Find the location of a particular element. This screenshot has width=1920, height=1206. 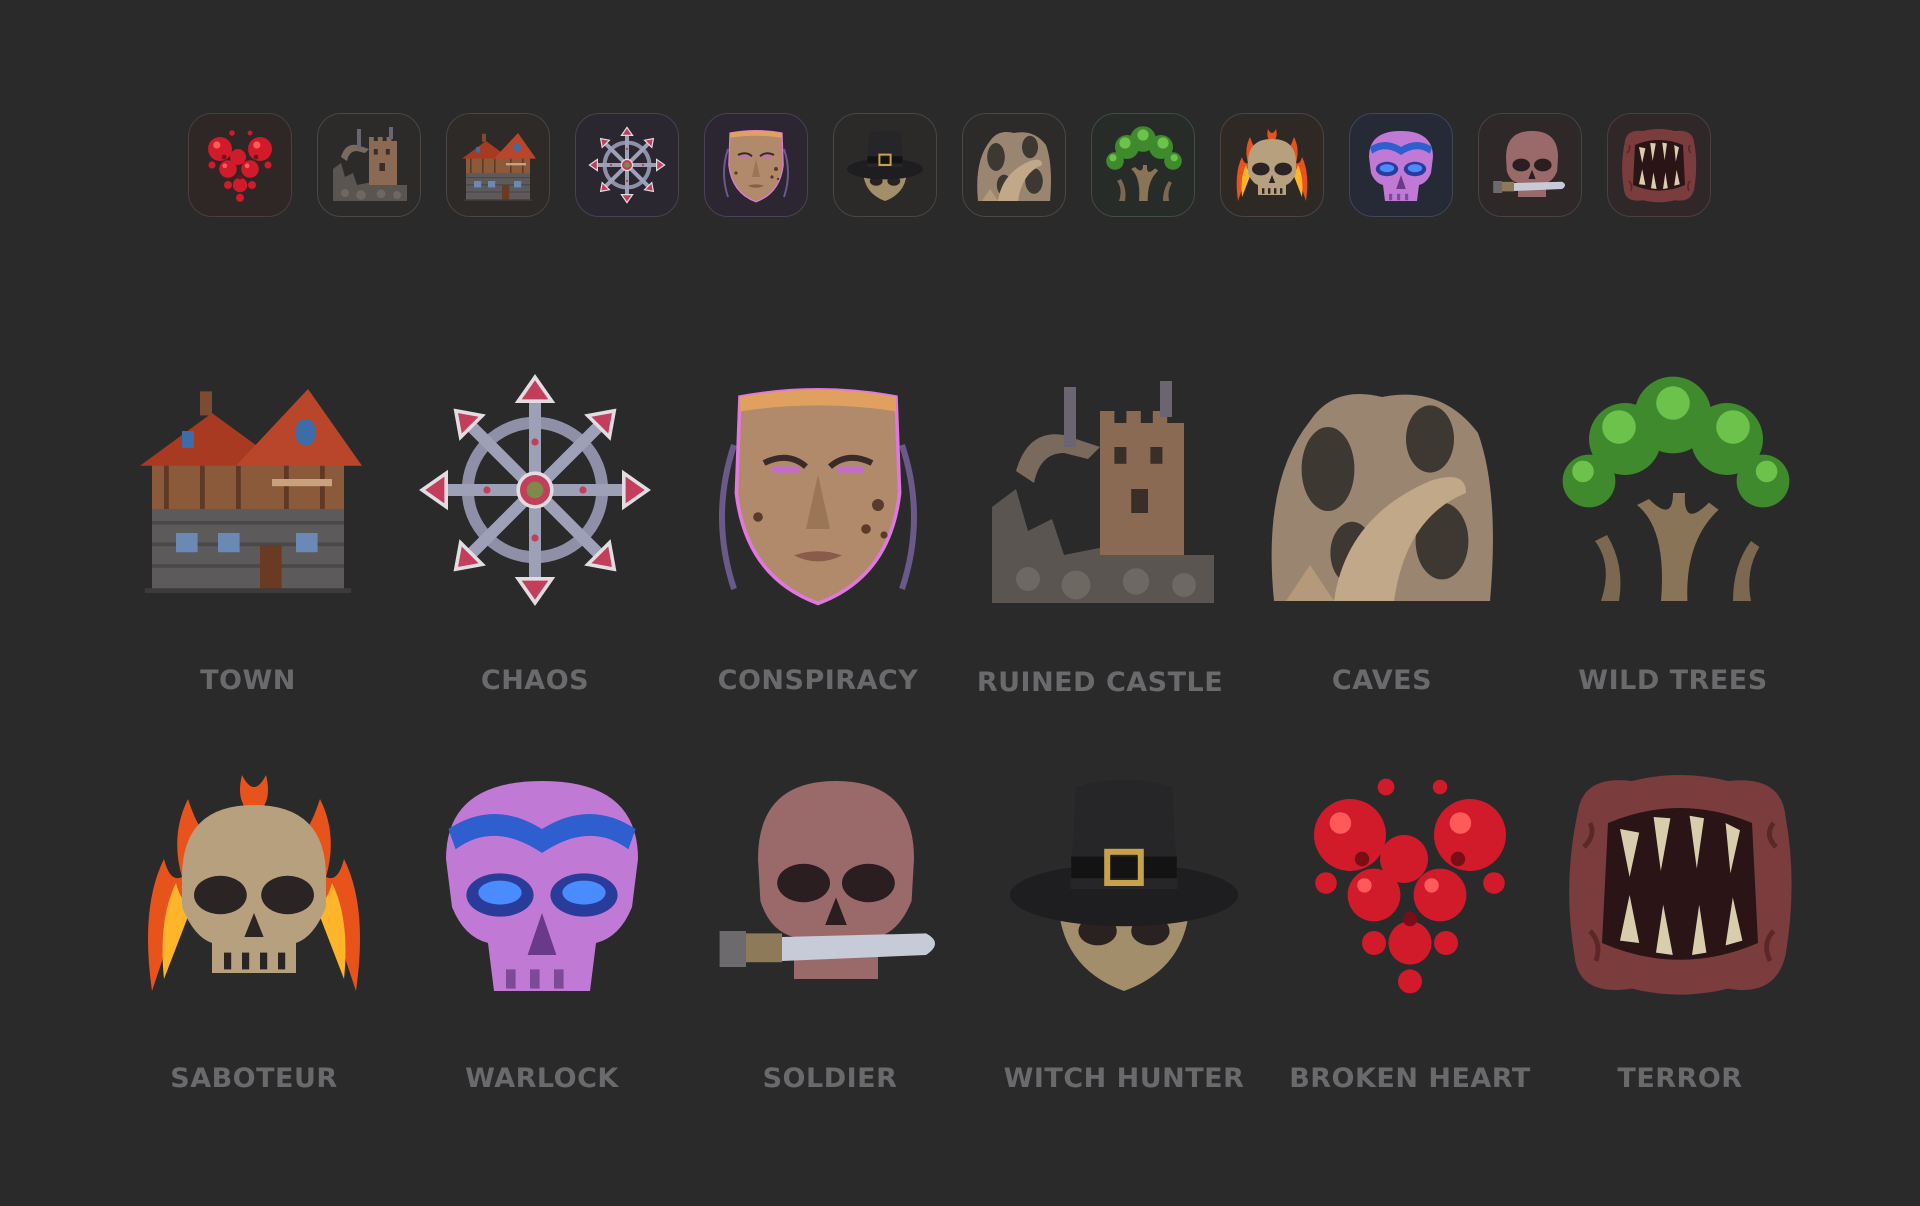

grid-item-label: TERROR is located at coordinates (1680, 1078).